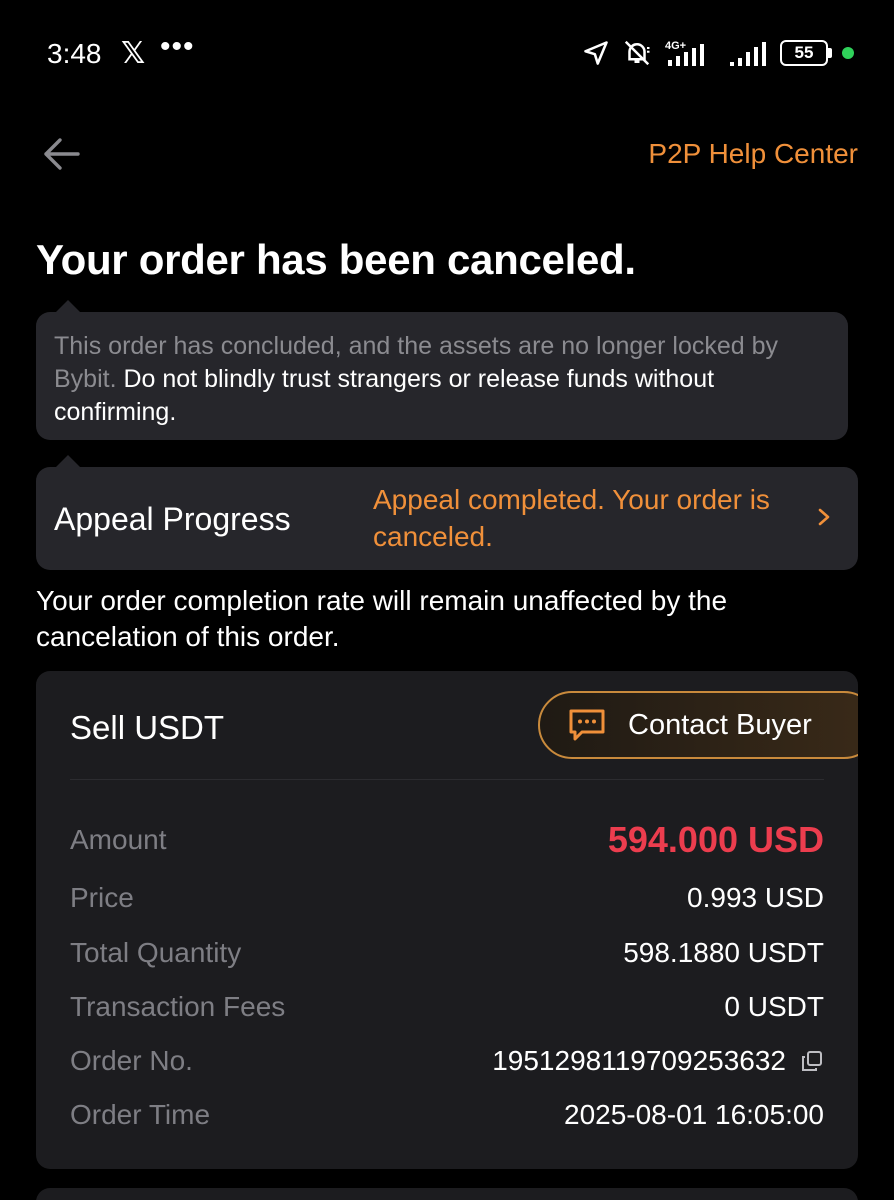 This screenshot has width=894, height=1200. I want to click on status-icons: 4G+ 55, so click(718, 53).